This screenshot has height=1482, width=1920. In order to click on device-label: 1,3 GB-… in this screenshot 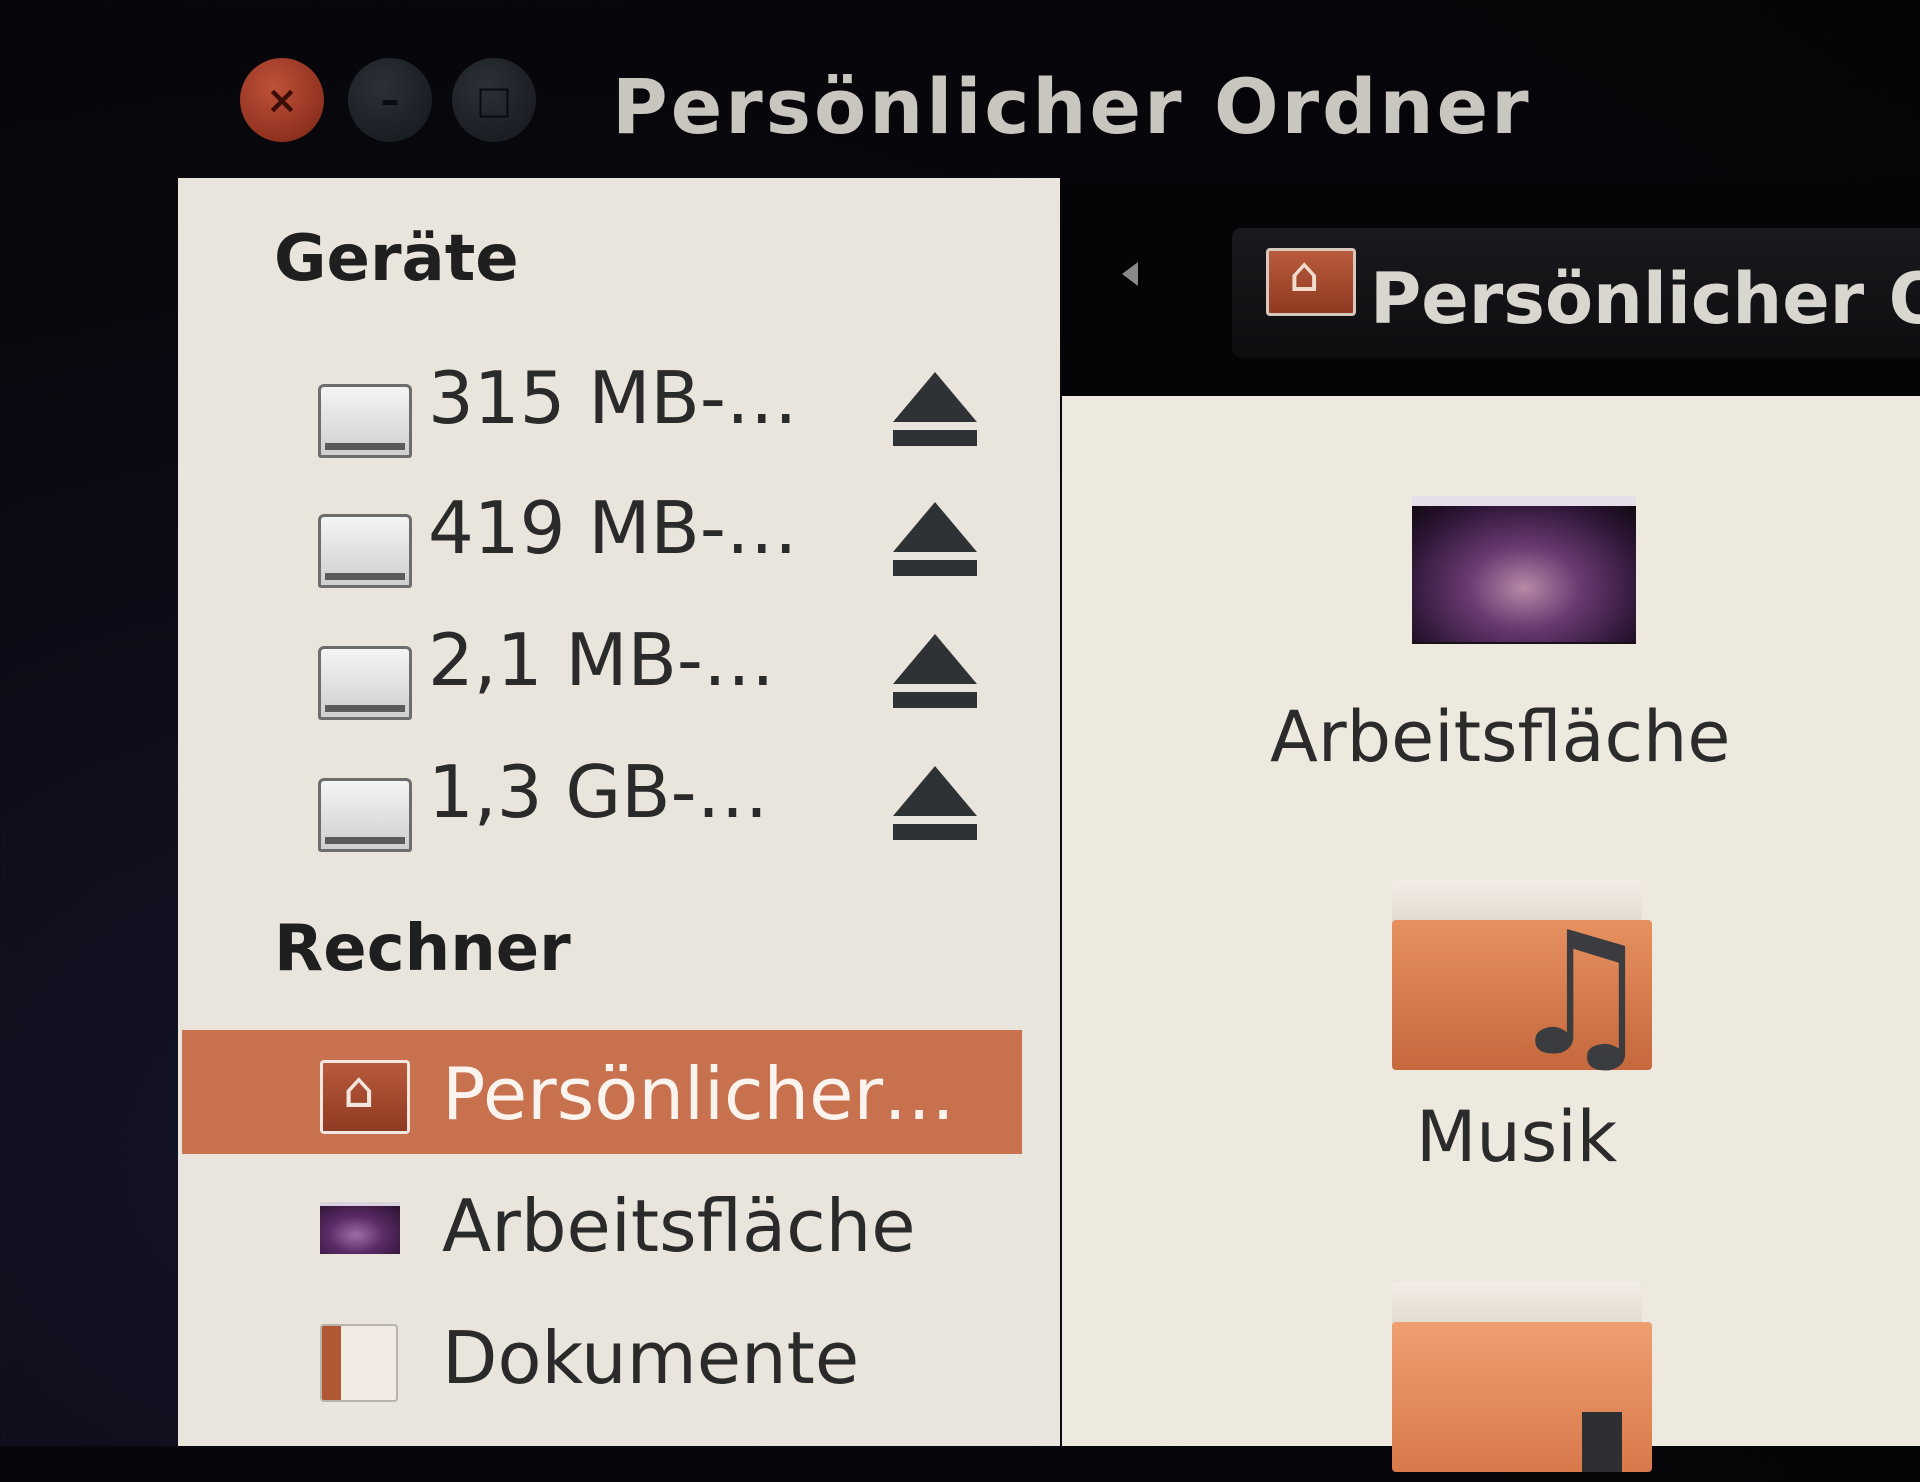, I will do `click(598, 792)`.